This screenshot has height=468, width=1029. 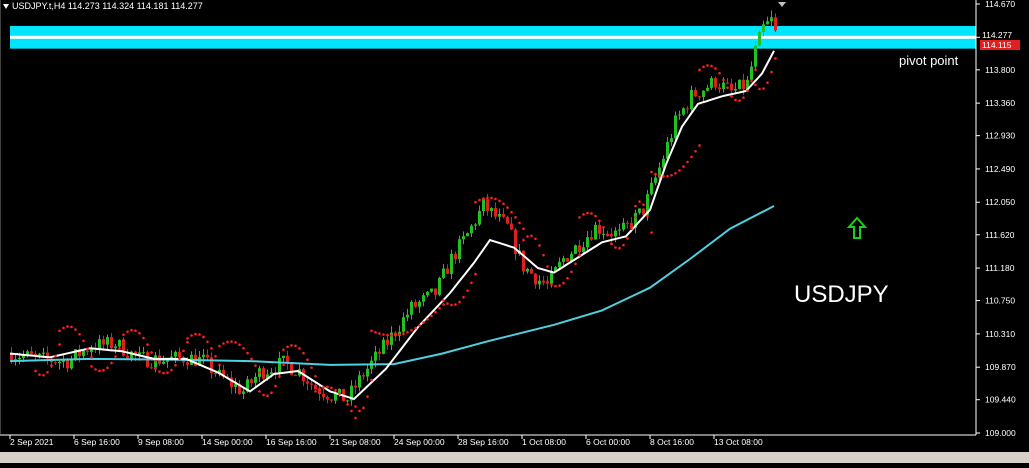 I want to click on y-tick-label: 112.490, so click(x=1000, y=169).